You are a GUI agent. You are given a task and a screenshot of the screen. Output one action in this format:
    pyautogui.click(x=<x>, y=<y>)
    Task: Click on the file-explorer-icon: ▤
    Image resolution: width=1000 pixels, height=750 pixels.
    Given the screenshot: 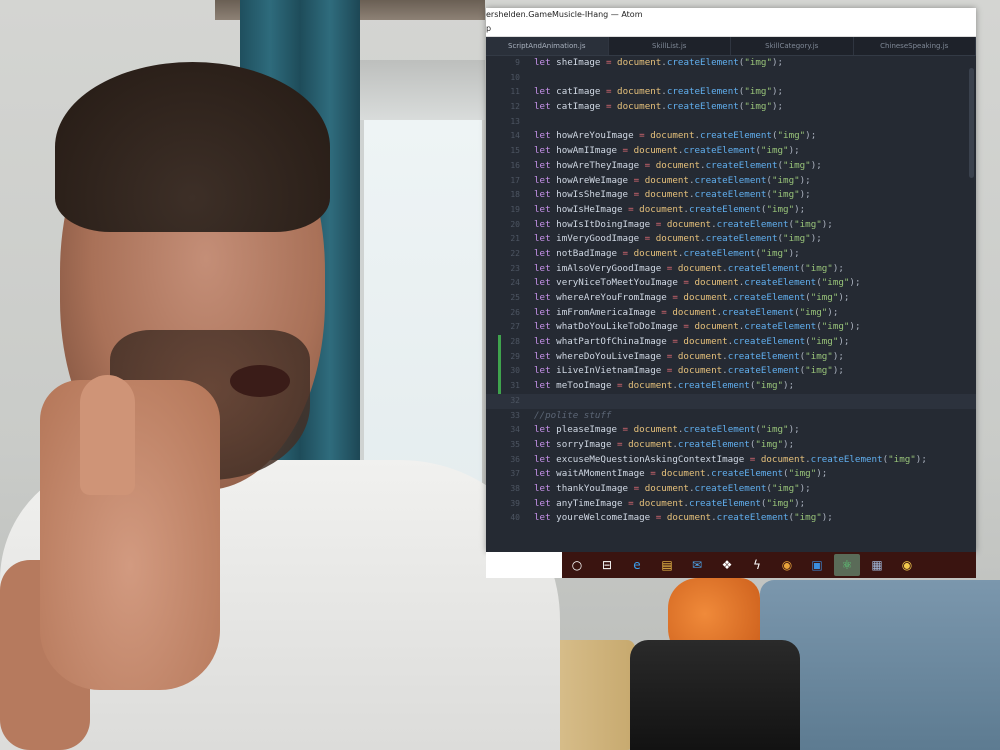 What is the action you would take?
    pyautogui.click(x=667, y=565)
    